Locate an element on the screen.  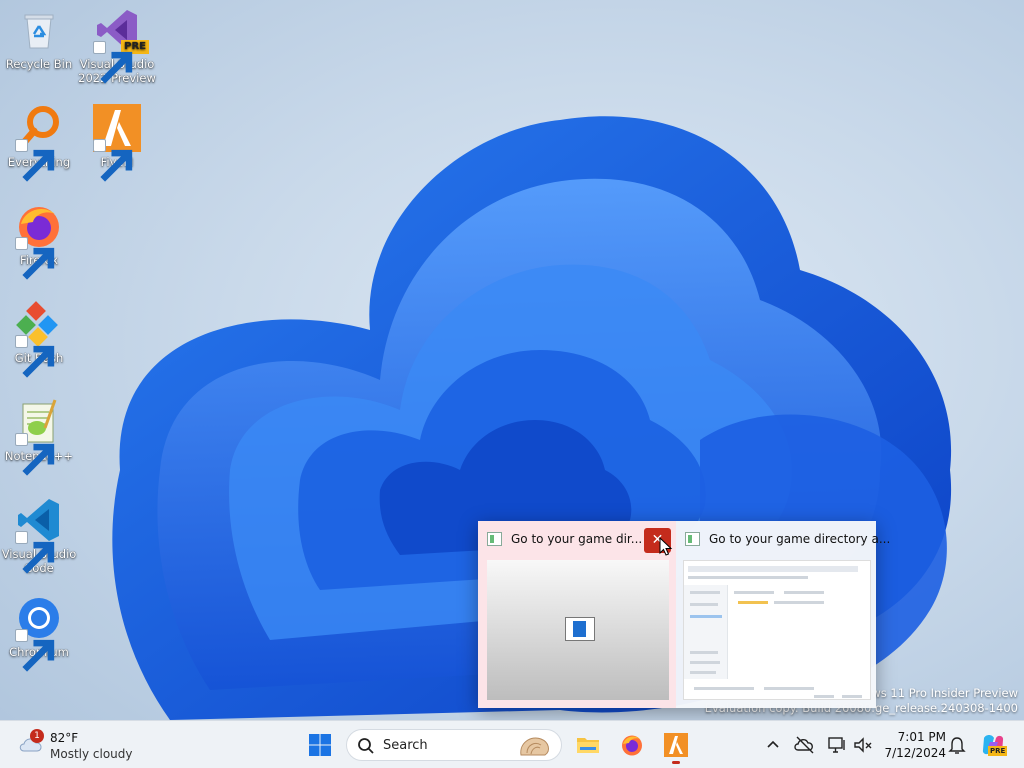
notification-badge: 1 is located at coordinates (37, 736).